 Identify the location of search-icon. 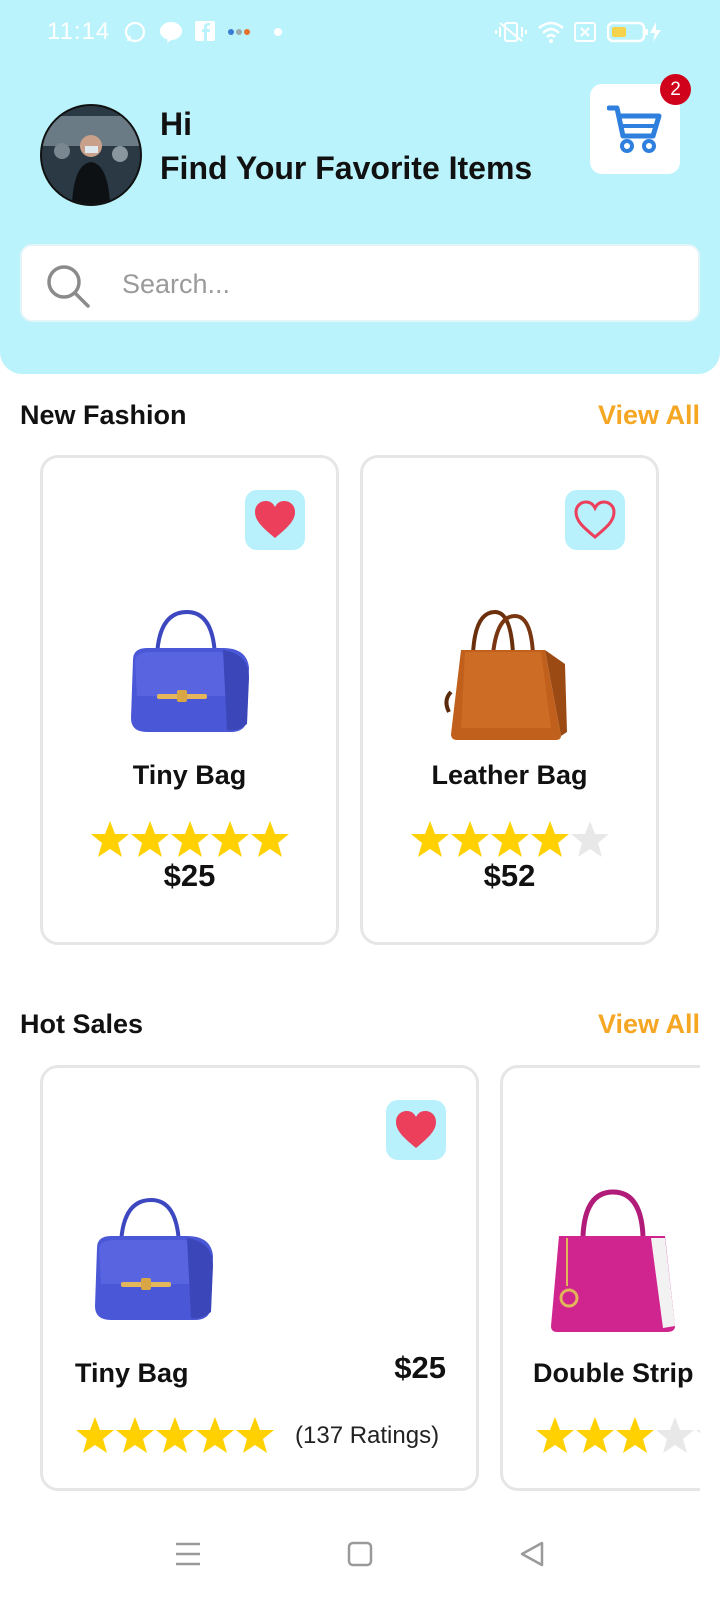
(68, 286).